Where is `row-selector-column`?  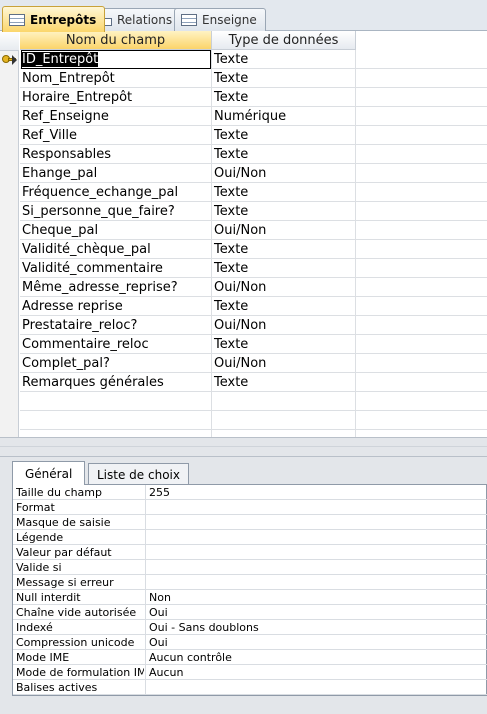
row-selector-column is located at coordinates (9, 234).